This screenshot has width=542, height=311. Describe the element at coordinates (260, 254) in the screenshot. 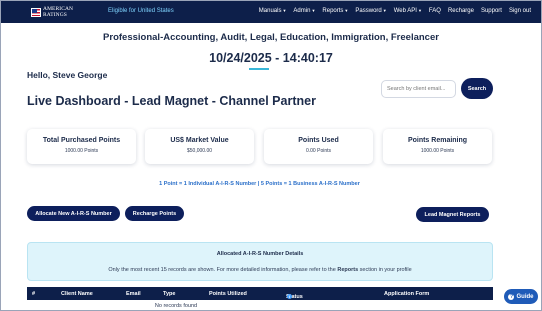

I see `allocated-details-title: Allocated A-I-R-S Number Details` at that location.